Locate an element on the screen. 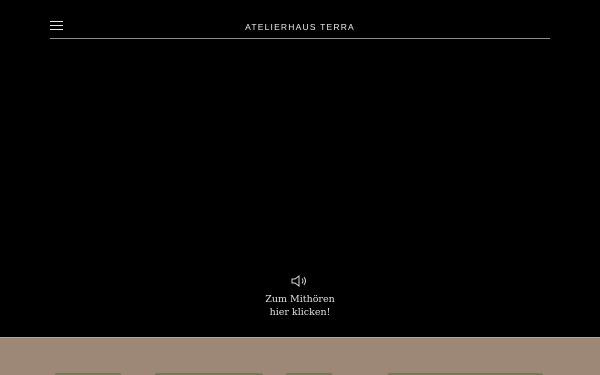 The height and width of the screenshot is (375, 600). site-title: ATELIERHAUS TERRA is located at coordinates (300, 27).